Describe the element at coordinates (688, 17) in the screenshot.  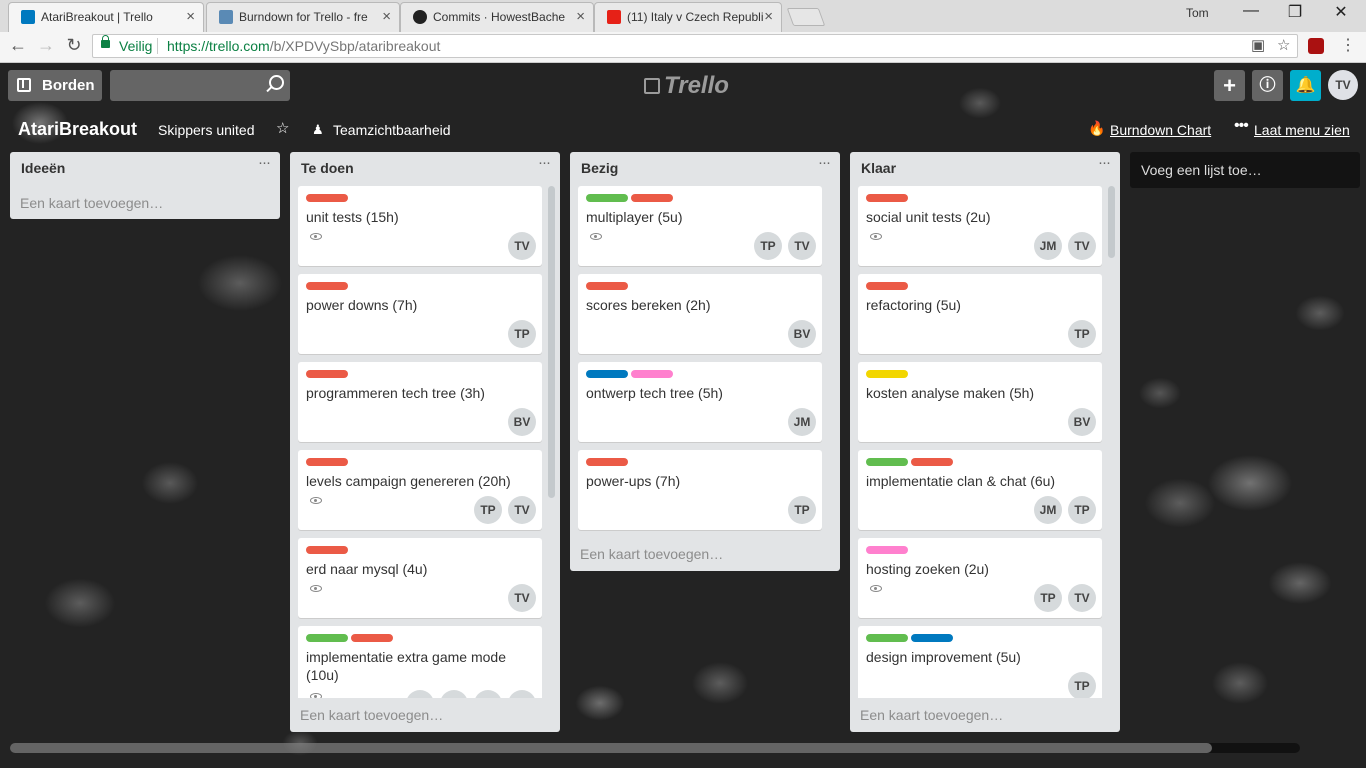
I see `browser-tab: (11) Italy v Czech Republi ×` at that location.